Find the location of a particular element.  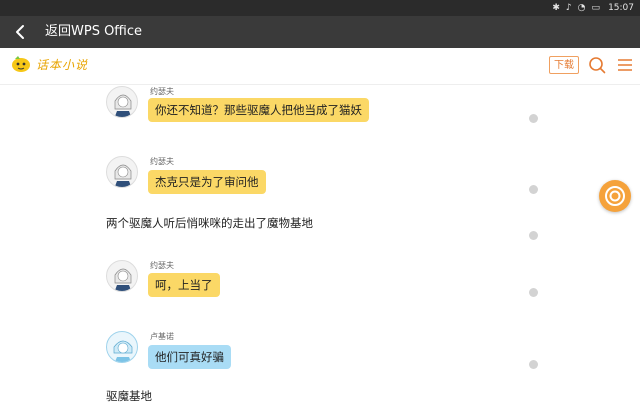

narration-text: 驱魔基地 is located at coordinates (129, 396).